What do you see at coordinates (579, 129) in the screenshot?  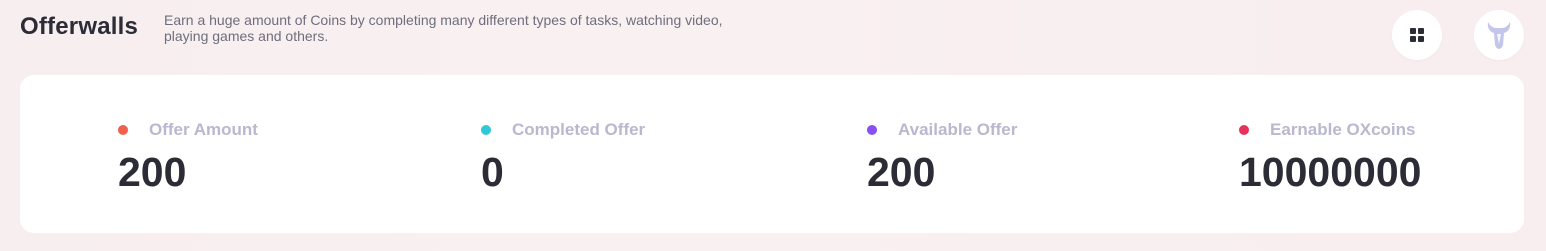 I see `stat-label: Completed Offer` at bounding box center [579, 129].